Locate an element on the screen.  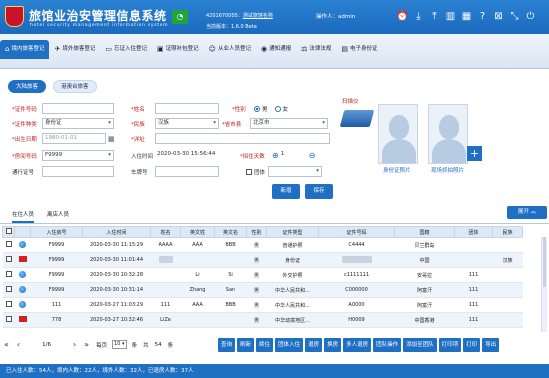
name-input is located at coordinates (187, 108).